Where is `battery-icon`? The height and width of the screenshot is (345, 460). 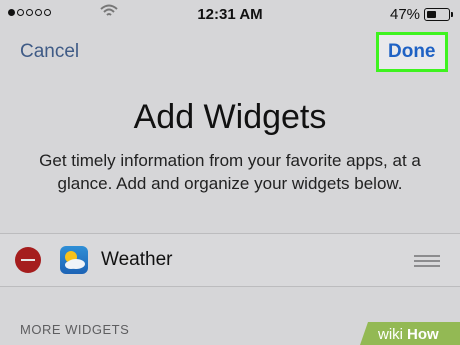 battery-icon is located at coordinates (437, 14).